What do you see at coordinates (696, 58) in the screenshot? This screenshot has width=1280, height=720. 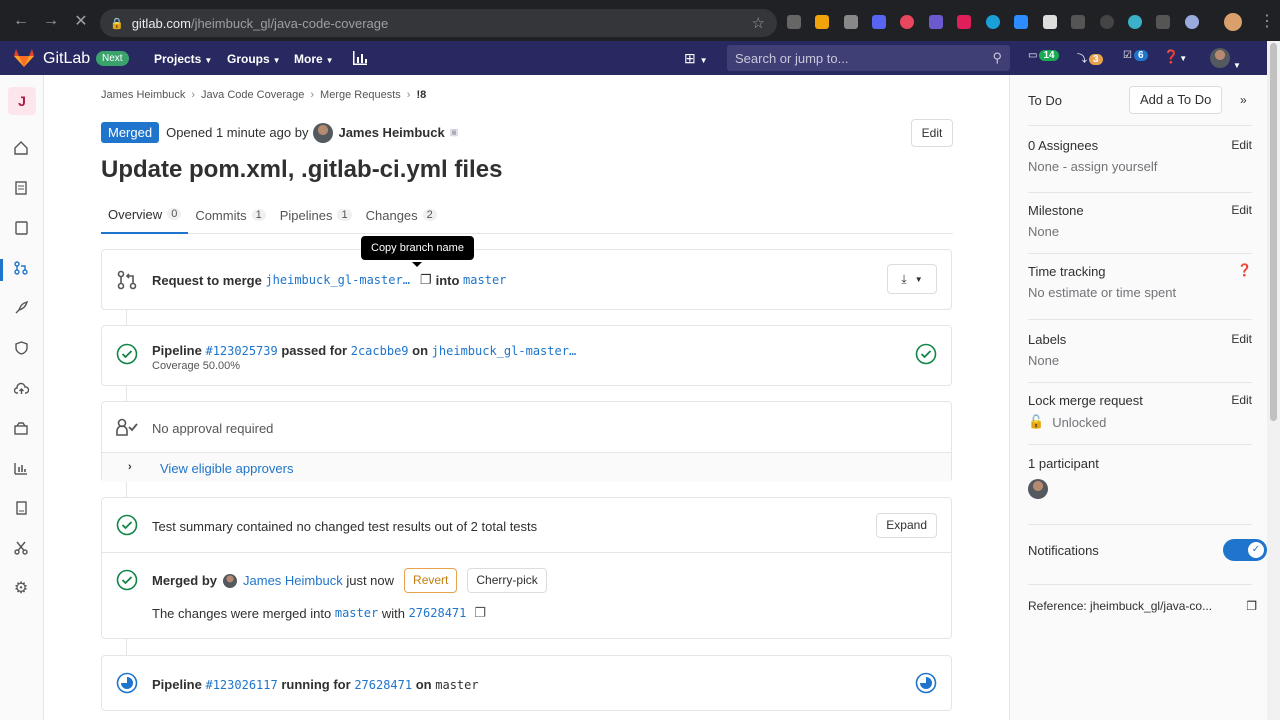 I see `new-item-dropdown: ⊞ ▼` at bounding box center [696, 58].